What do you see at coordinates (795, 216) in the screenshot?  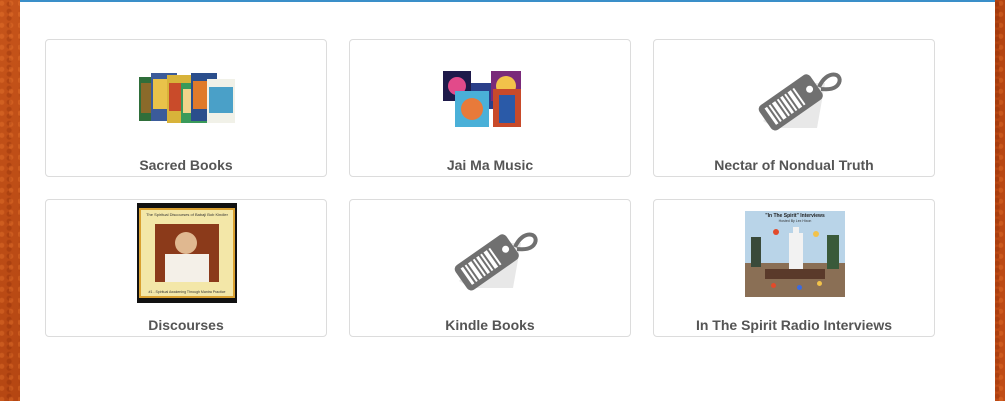 I see `cover-title: "In The Spirit" Interviews` at bounding box center [795, 216].